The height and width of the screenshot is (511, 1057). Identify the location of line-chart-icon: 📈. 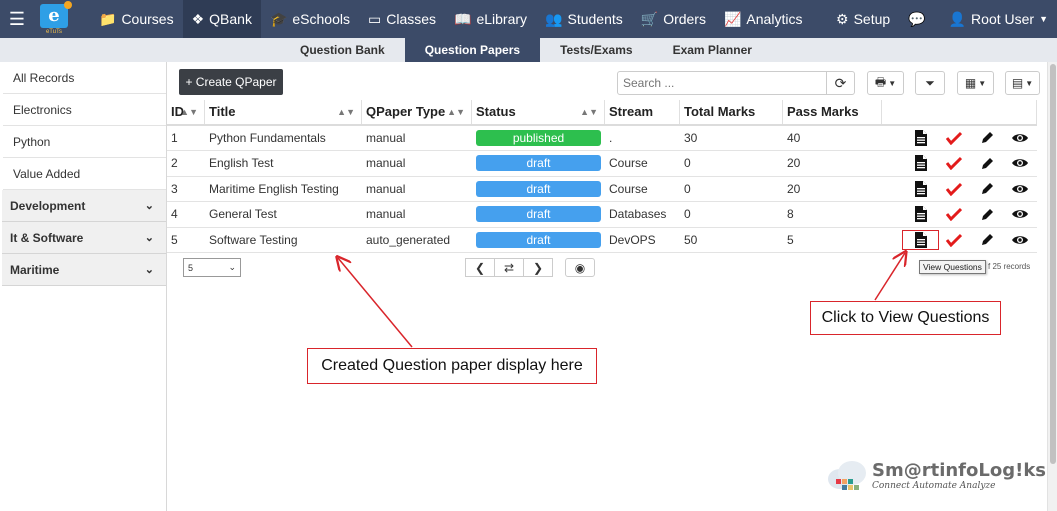
(732, 18).